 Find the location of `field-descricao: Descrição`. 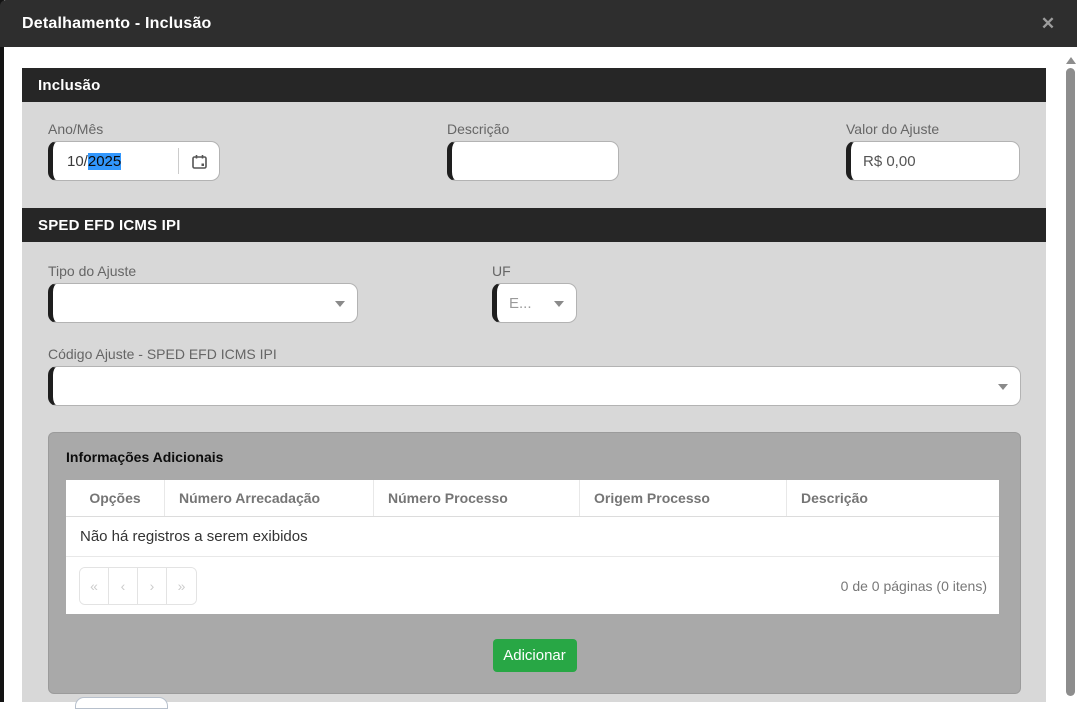

field-descricao: Descrição is located at coordinates (533, 164).